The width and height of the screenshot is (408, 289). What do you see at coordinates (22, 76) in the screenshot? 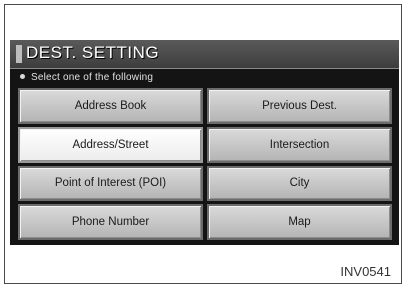
I see `bullet-icon` at bounding box center [22, 76].